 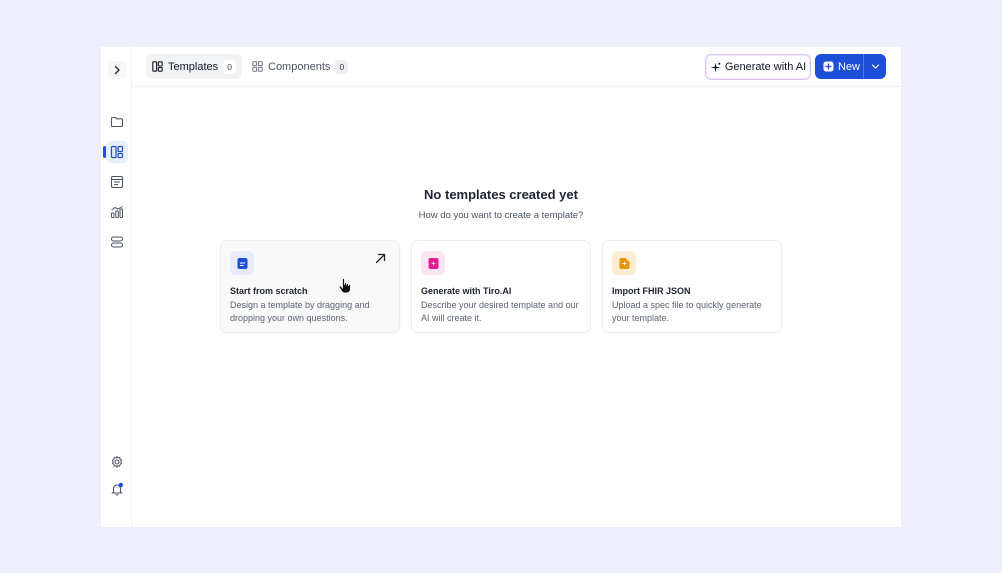 I want to click on card-title: Generate with Tiro.AI, so click(x=466, y=291).